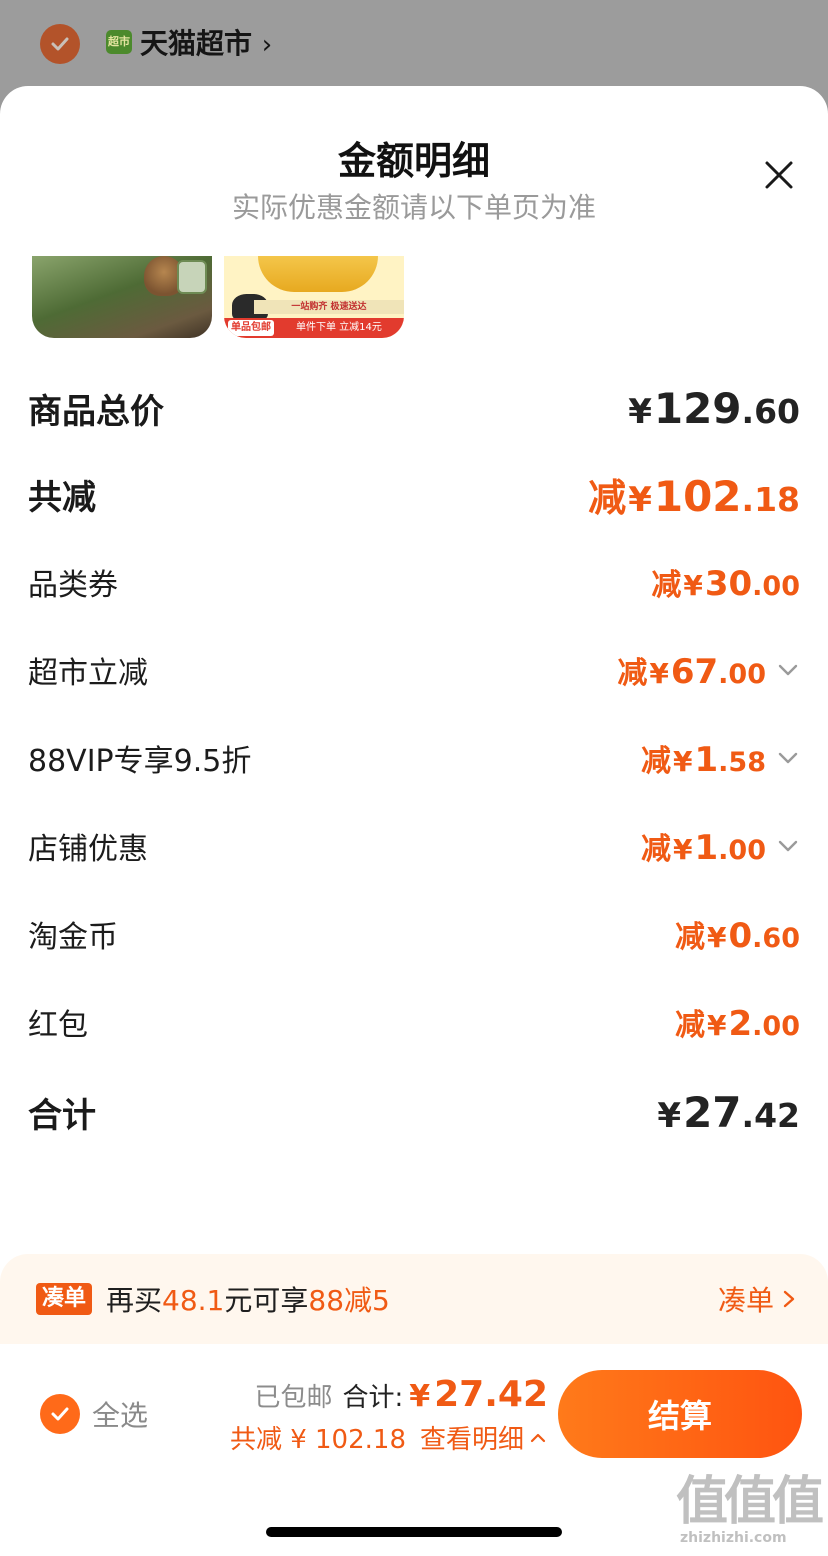 This screenshot has width=828, height=1556. What do you see at coordinates (478, 1394) in the screenshot?
I see `total-amount: ¥27.42` at bounding box center [478, 1394].